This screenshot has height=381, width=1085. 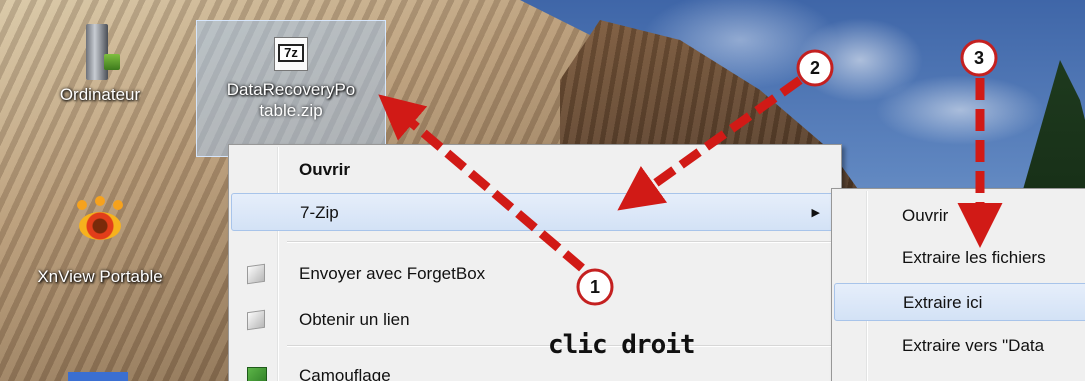 I want to click on submenu-item-open: Ouvrir, so click(x=959, y=216).